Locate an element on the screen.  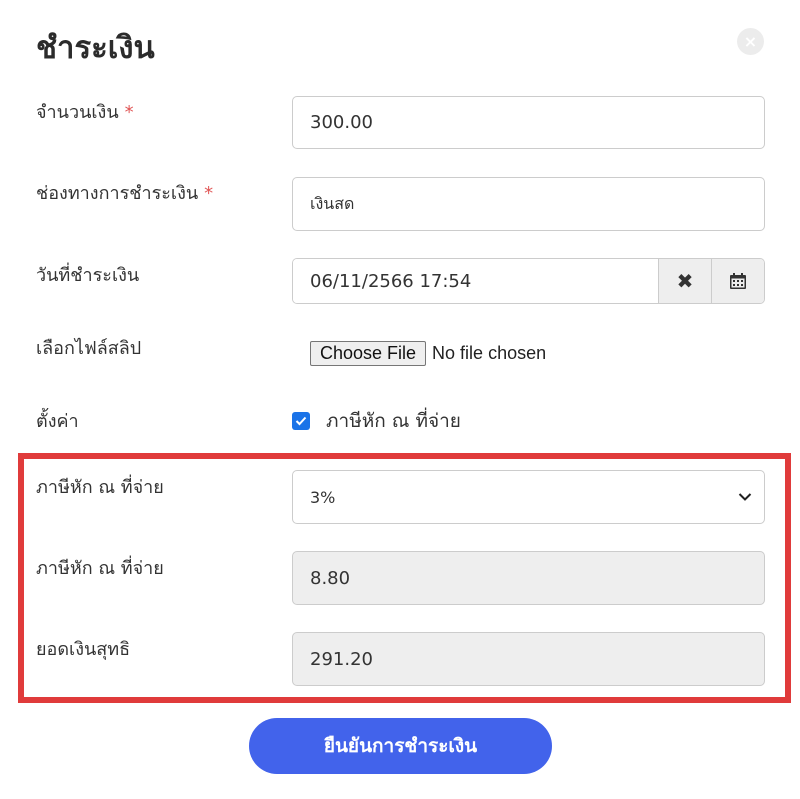
times-icon: ✖ is located at coordinates (685, 281).